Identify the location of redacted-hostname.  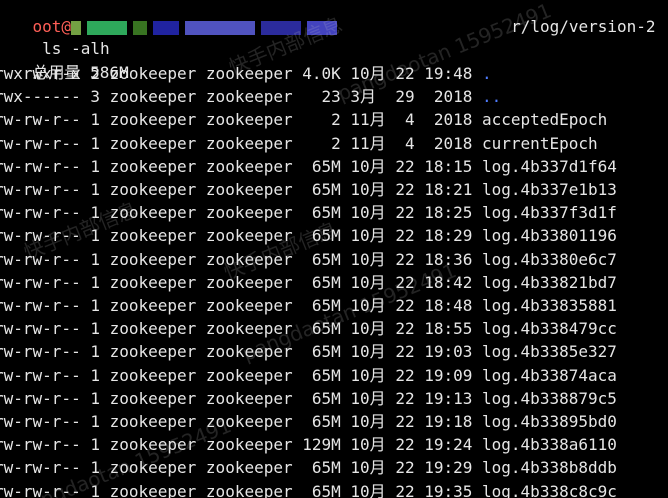
(291, 27).